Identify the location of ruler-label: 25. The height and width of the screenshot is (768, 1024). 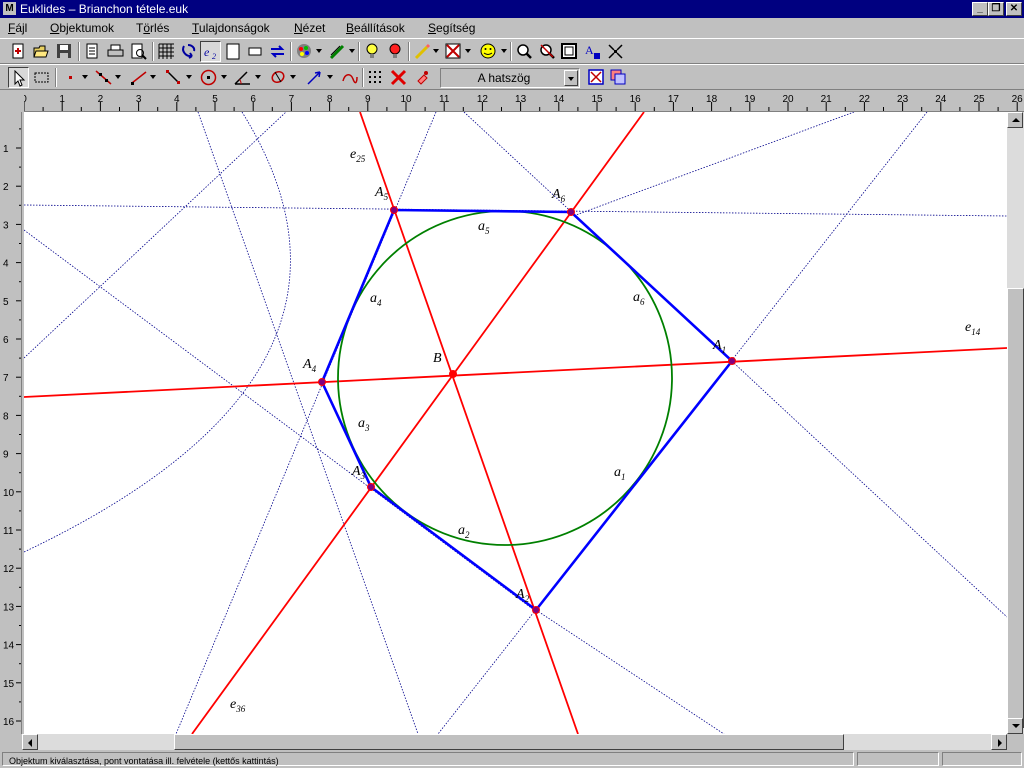
(979, 99).